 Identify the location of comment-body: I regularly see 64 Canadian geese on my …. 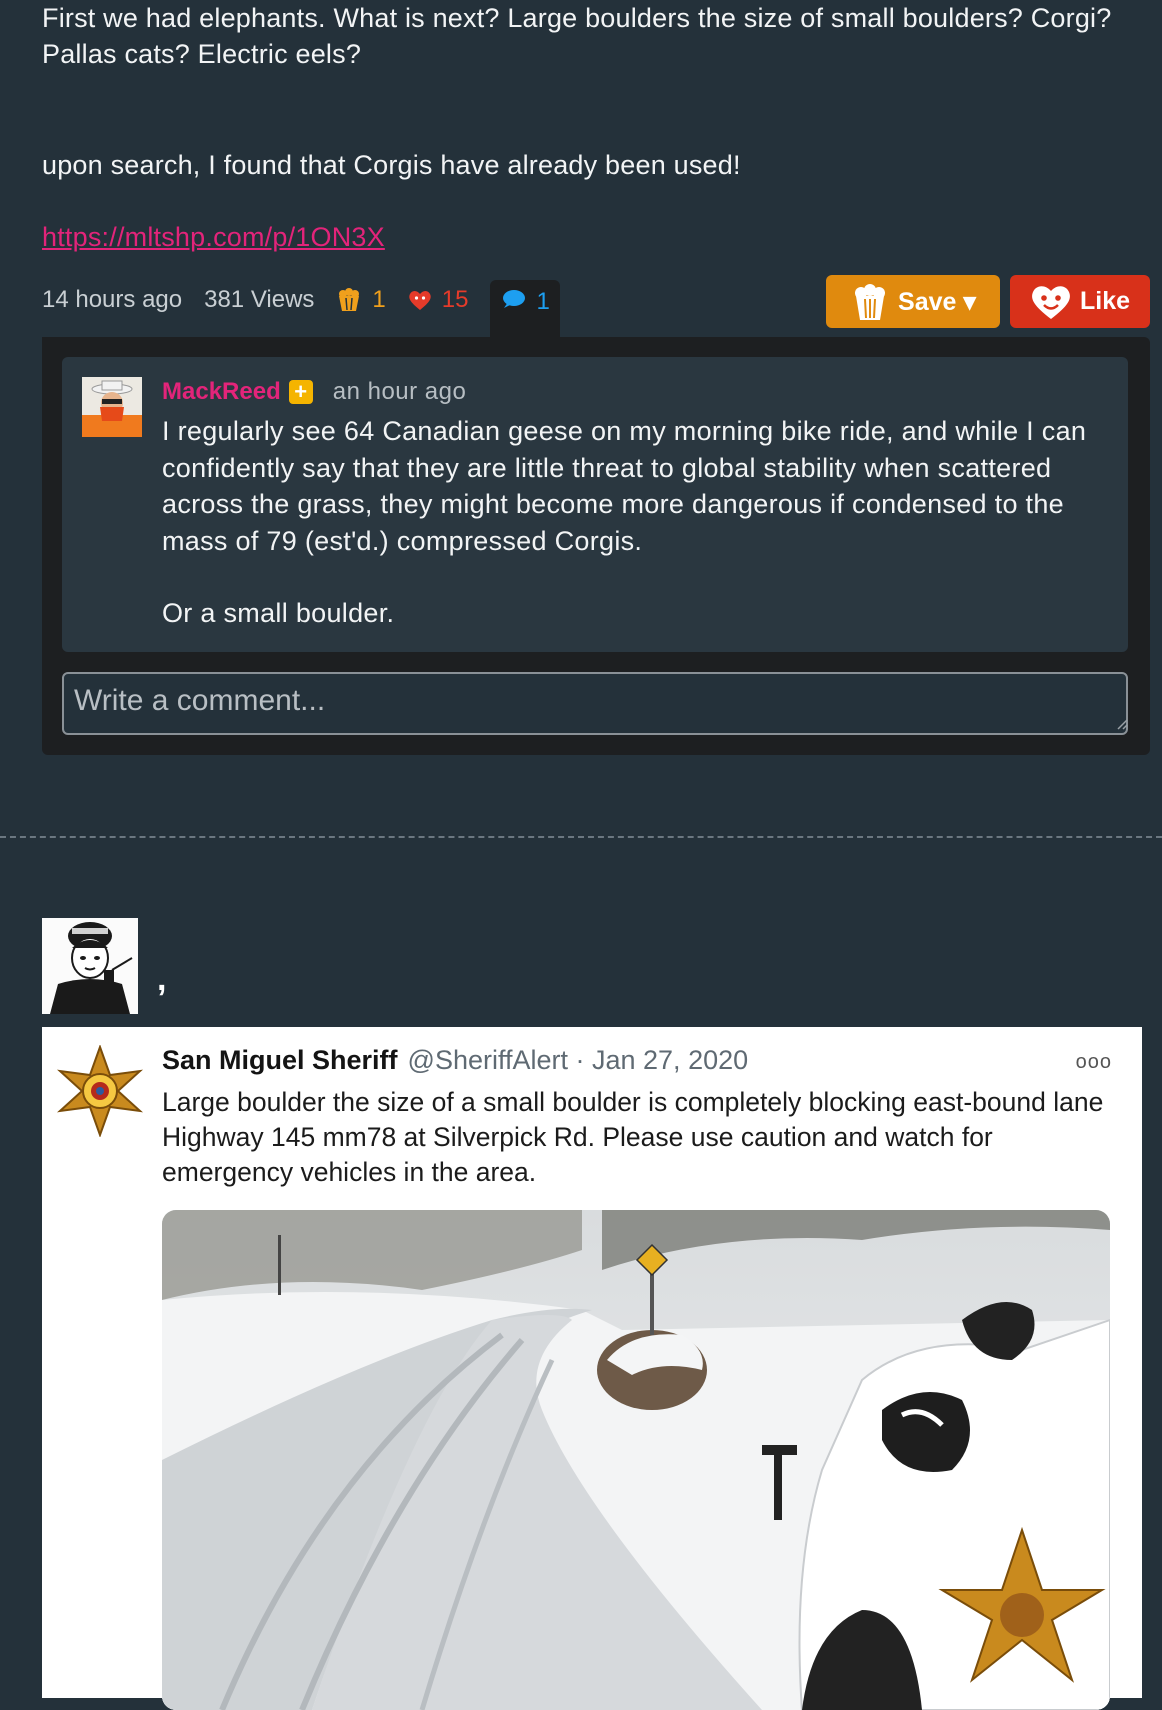
(637, 522).